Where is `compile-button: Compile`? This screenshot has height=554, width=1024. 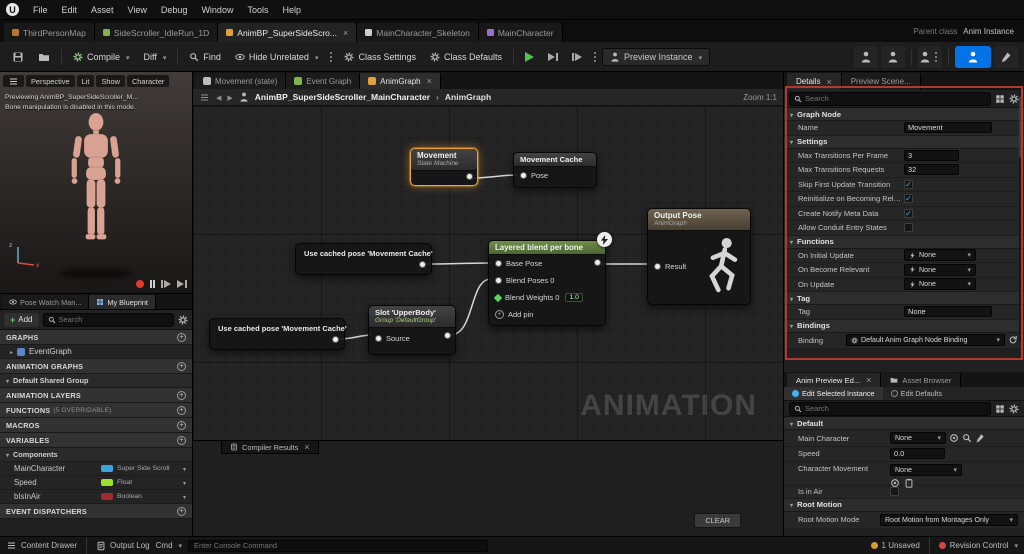
compile-button: Compile is located at coordinates (101, 57).